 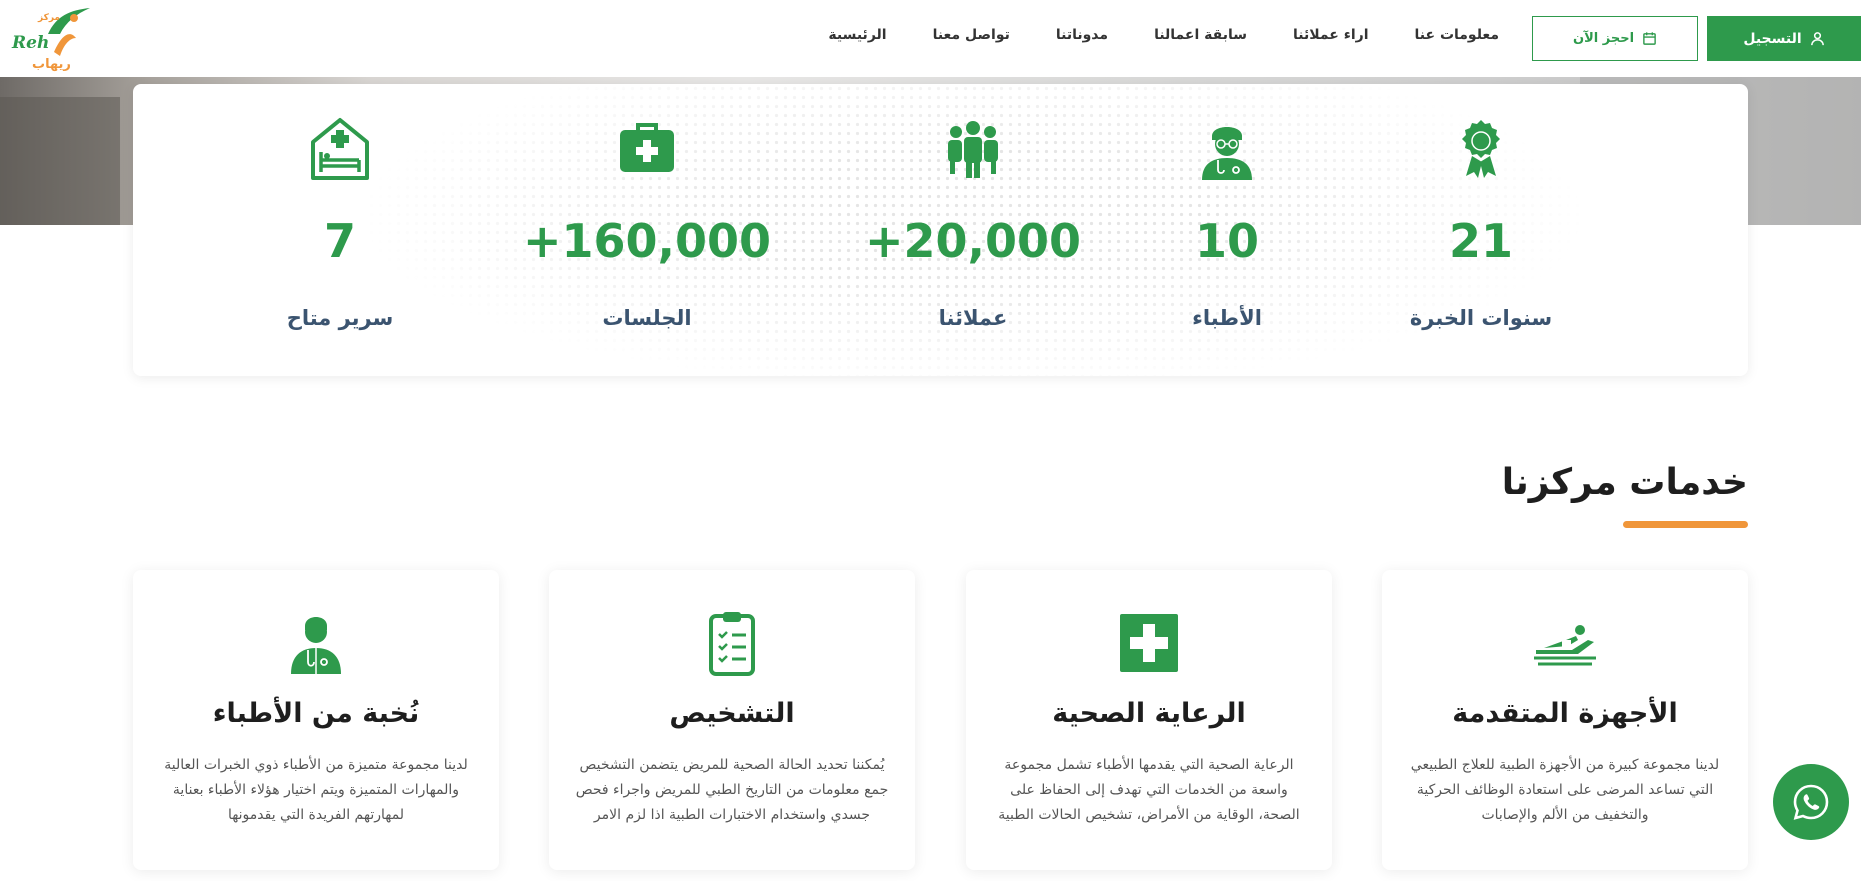 What do you see at coordinates (1331, 39) in the screenshot?
I see `nav-testimonials: اراء عملائنا` at bounding box center [1331, 39].